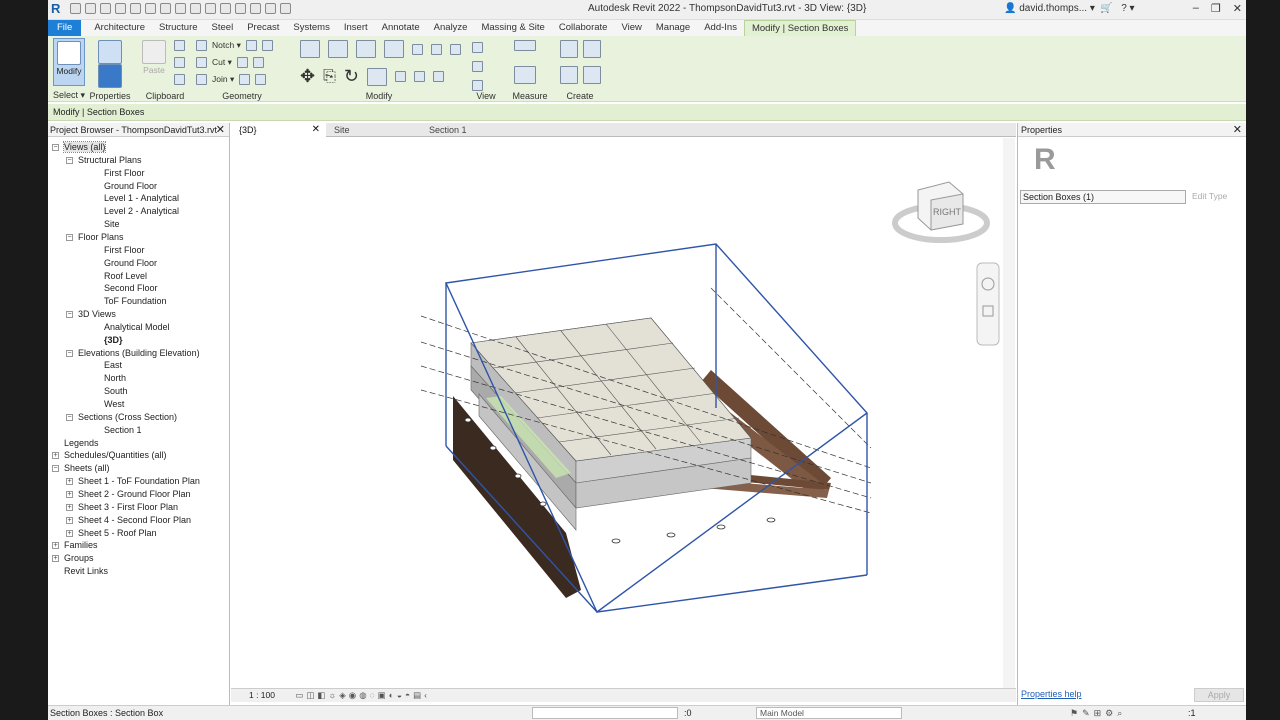 This screenshot has width=1280, height=720. What do you see at coordinates (251, 45) in the screenshot?
I see `geometry-tool-1-icon` at bounding box center [251, 45].